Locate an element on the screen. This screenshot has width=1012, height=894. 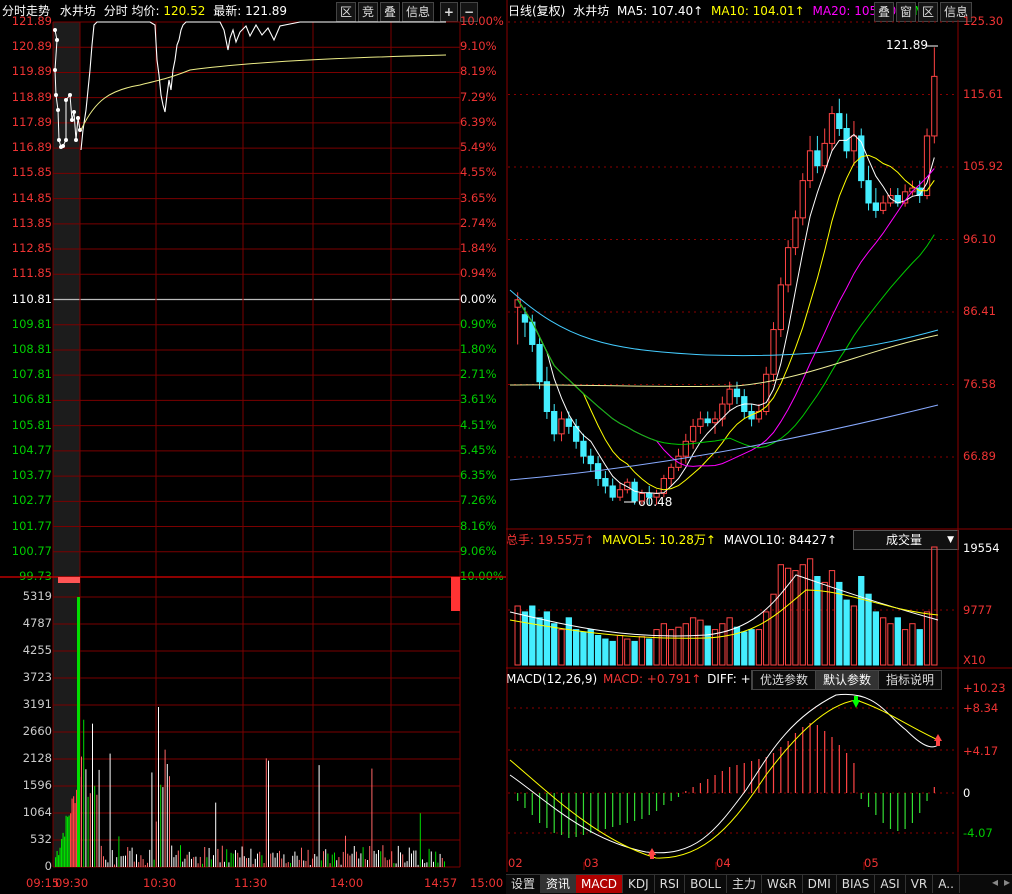
scroll-right-icon: ▸ is located at coordinates (1007, 882).